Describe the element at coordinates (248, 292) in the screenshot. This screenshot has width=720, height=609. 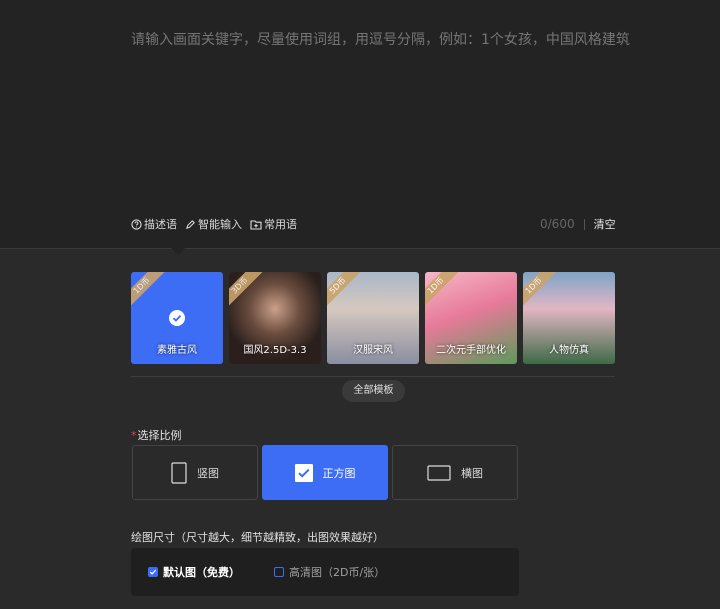
I see `price-badge: 3D币` at that location.